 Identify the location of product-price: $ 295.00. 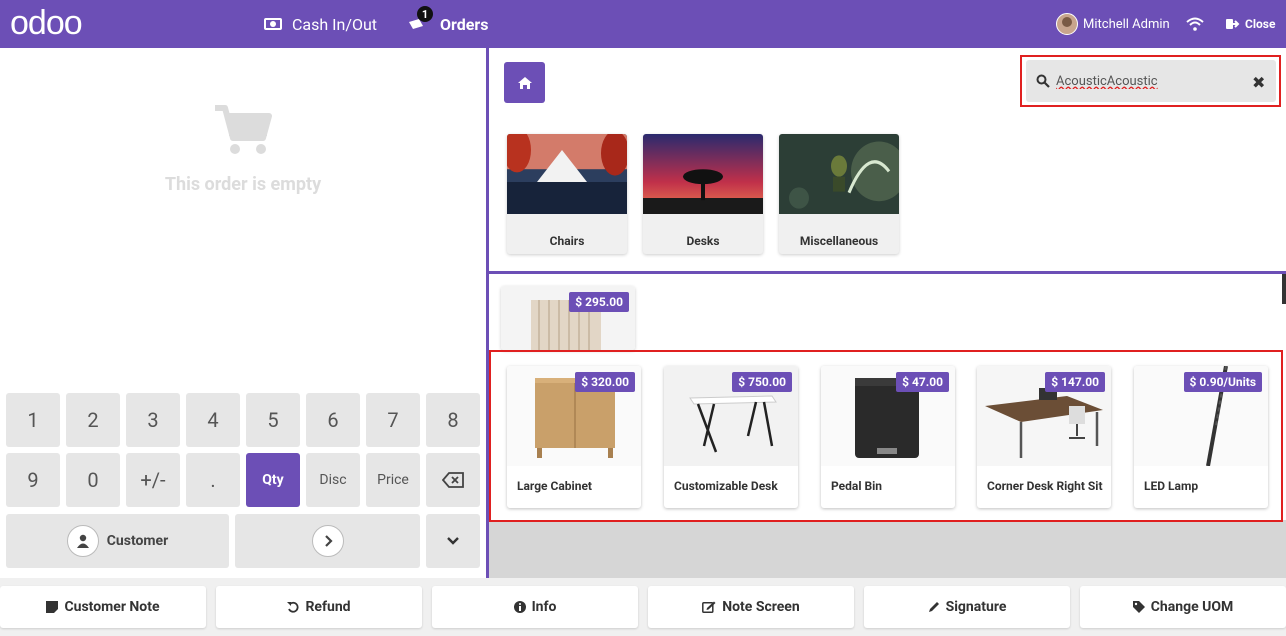
(599, 302).